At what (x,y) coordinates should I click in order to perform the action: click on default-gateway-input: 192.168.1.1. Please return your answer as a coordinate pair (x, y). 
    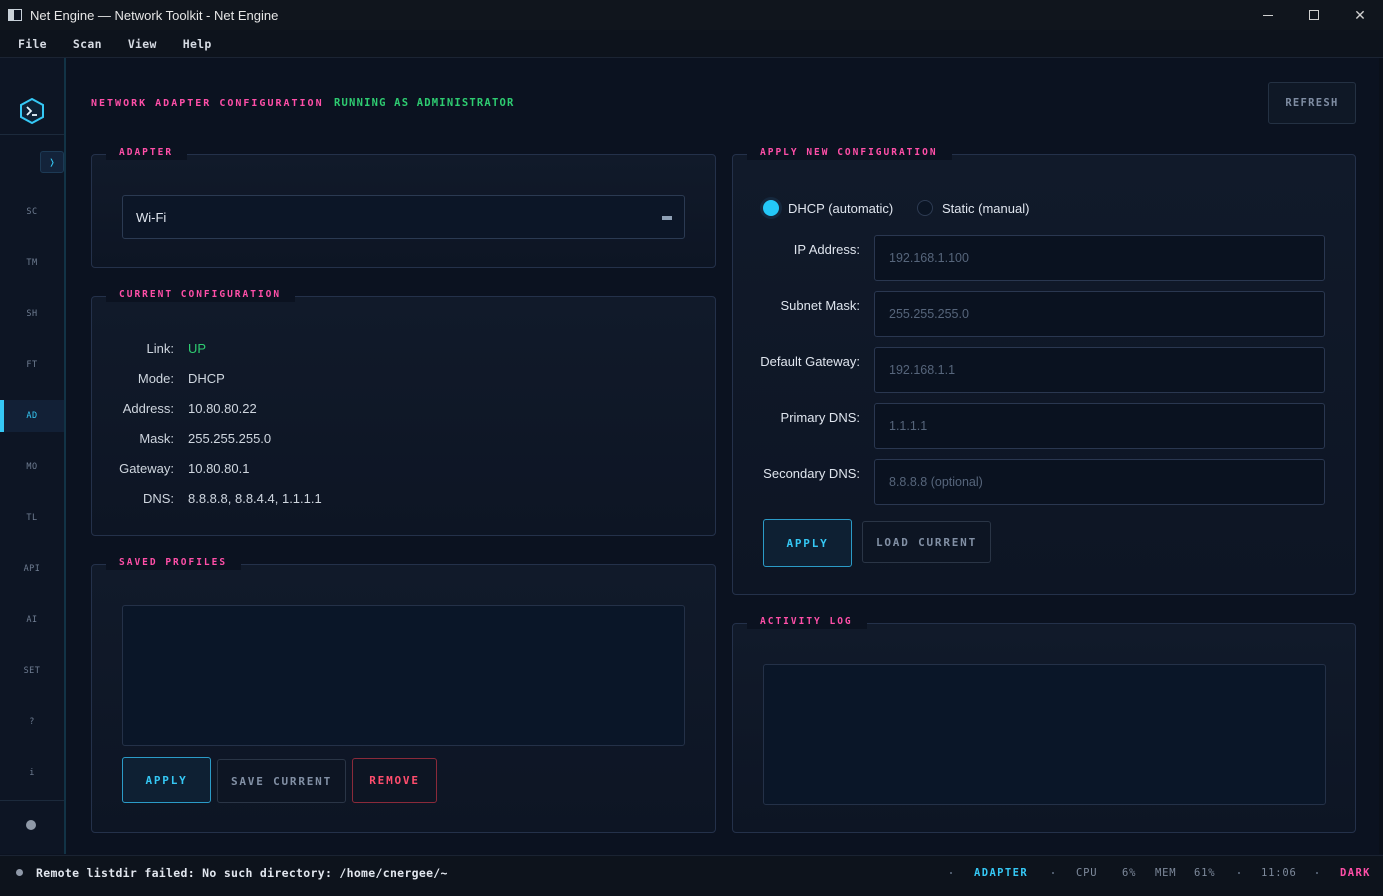
    Looking at the image, I should click on (1099, 370).